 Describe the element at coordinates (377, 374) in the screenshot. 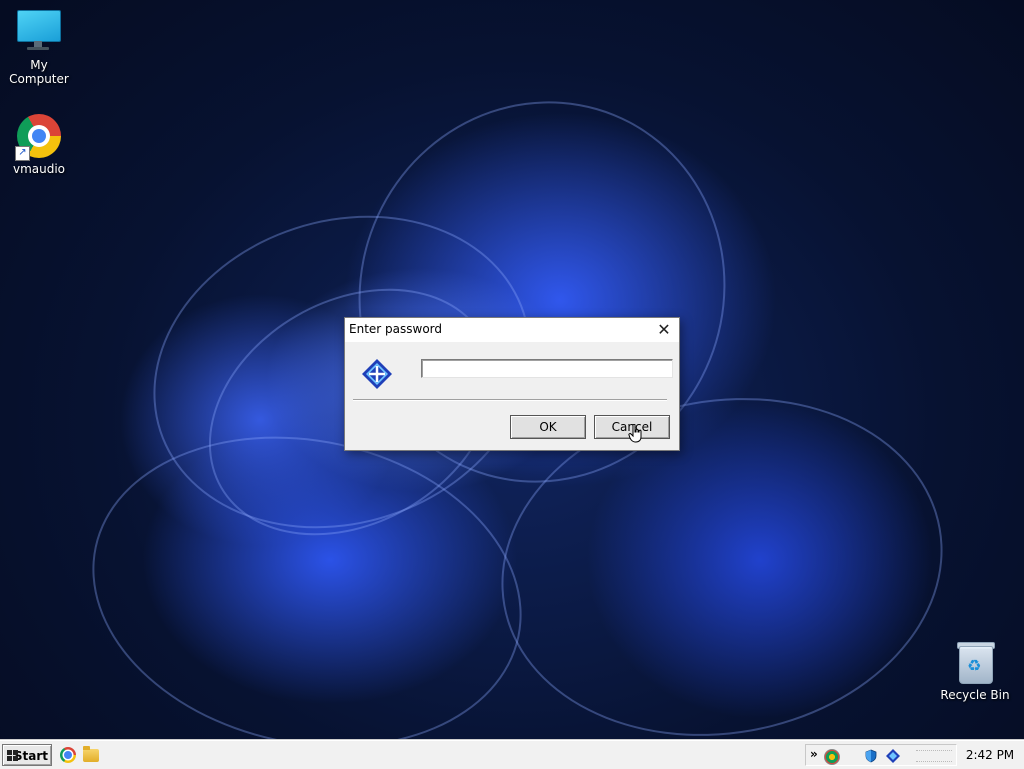

I see `app-logo-icon` at that location.